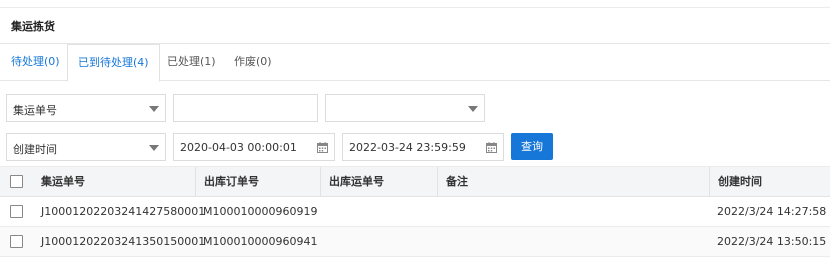  What do you see at coordinates (191, 62) in the screenshot?
I see `tab-processed: 已处理(1)` at bounding box center [191, 62].